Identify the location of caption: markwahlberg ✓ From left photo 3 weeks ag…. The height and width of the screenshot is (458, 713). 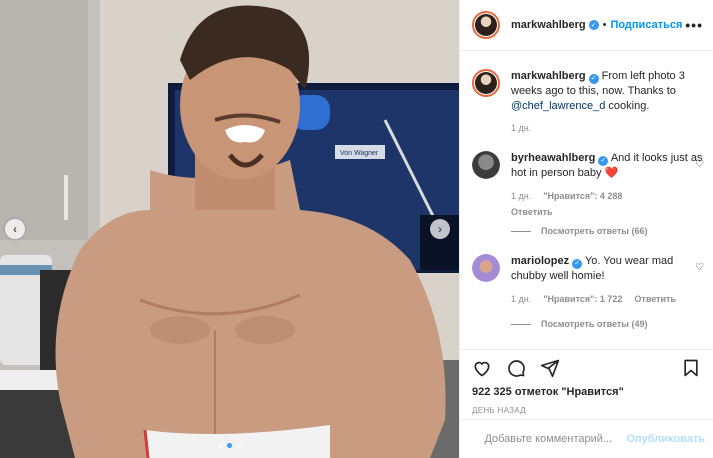
(588, 102).